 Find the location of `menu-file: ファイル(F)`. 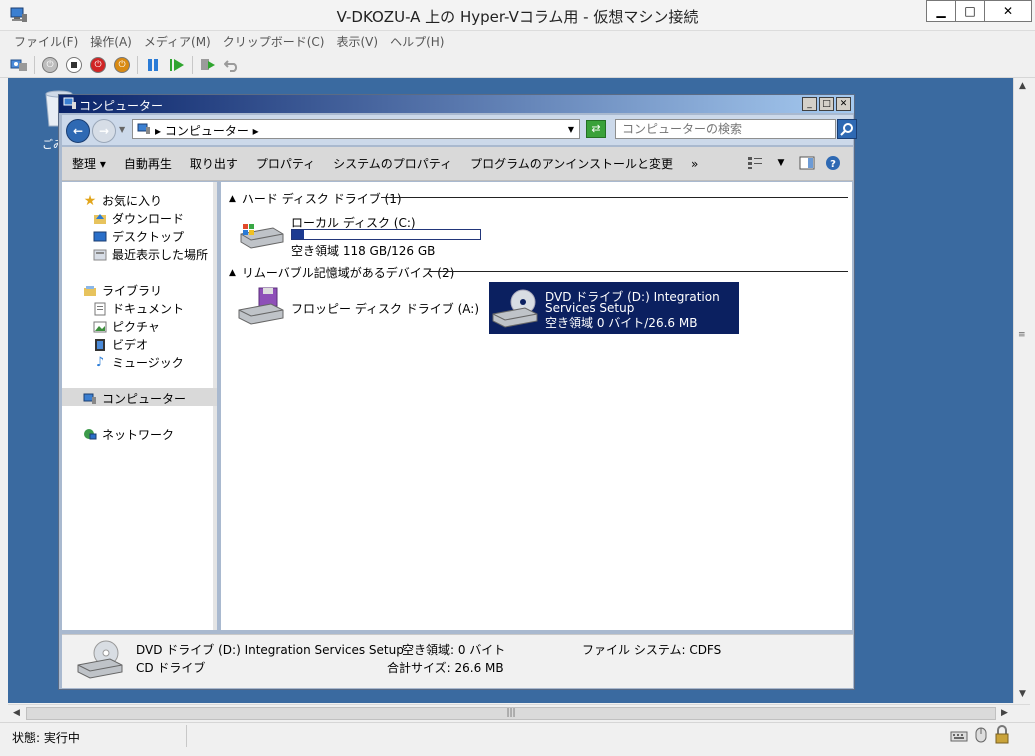

menu-file: ファイル(F) is located at coordinates (46, 41).